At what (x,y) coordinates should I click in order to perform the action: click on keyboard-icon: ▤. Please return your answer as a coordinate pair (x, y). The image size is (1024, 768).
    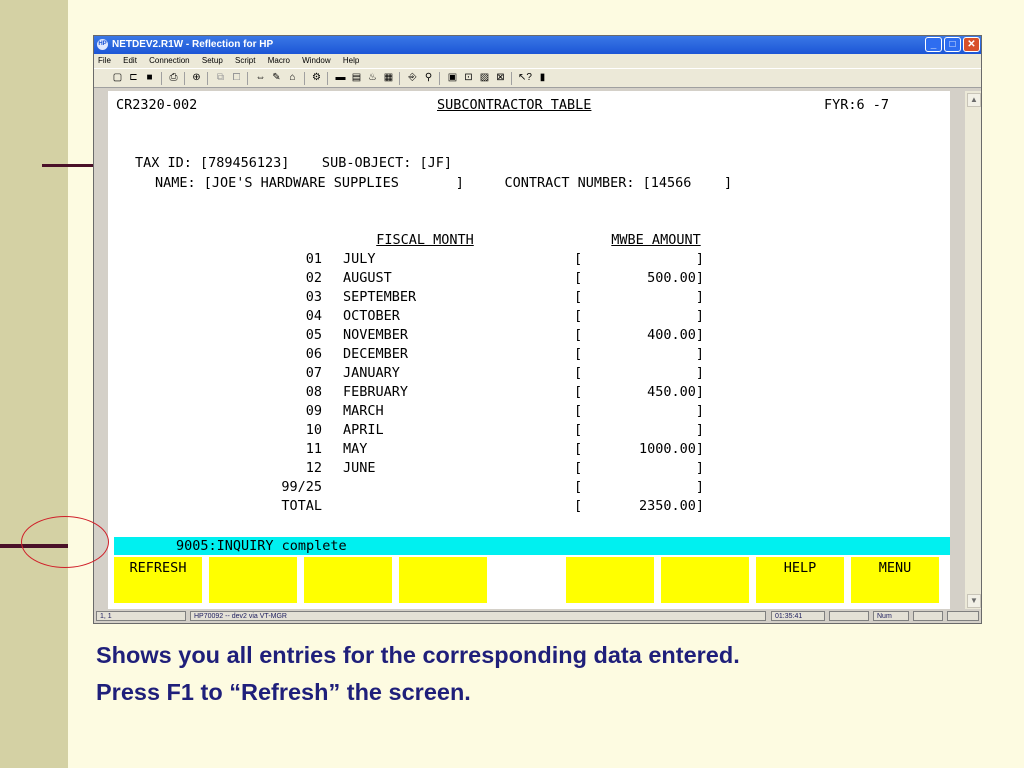
    Looking at the image, I should click on (356, 78).